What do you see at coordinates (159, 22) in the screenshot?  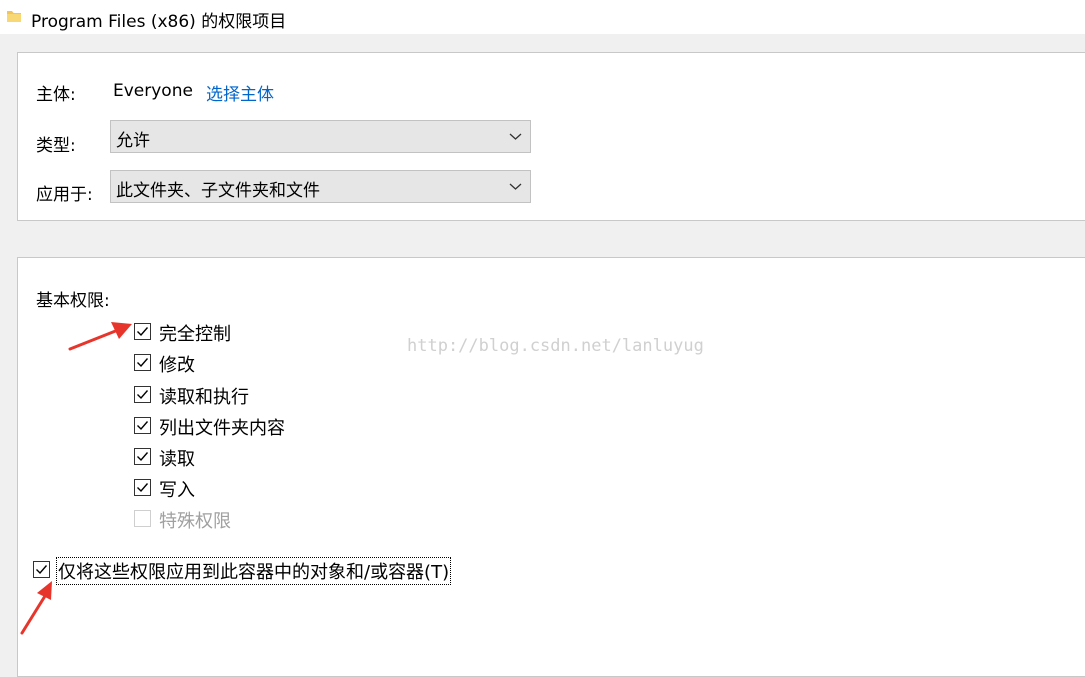 I see `window-title: Program Files (x86) 的权限项目` at bounding box center [159, 22].